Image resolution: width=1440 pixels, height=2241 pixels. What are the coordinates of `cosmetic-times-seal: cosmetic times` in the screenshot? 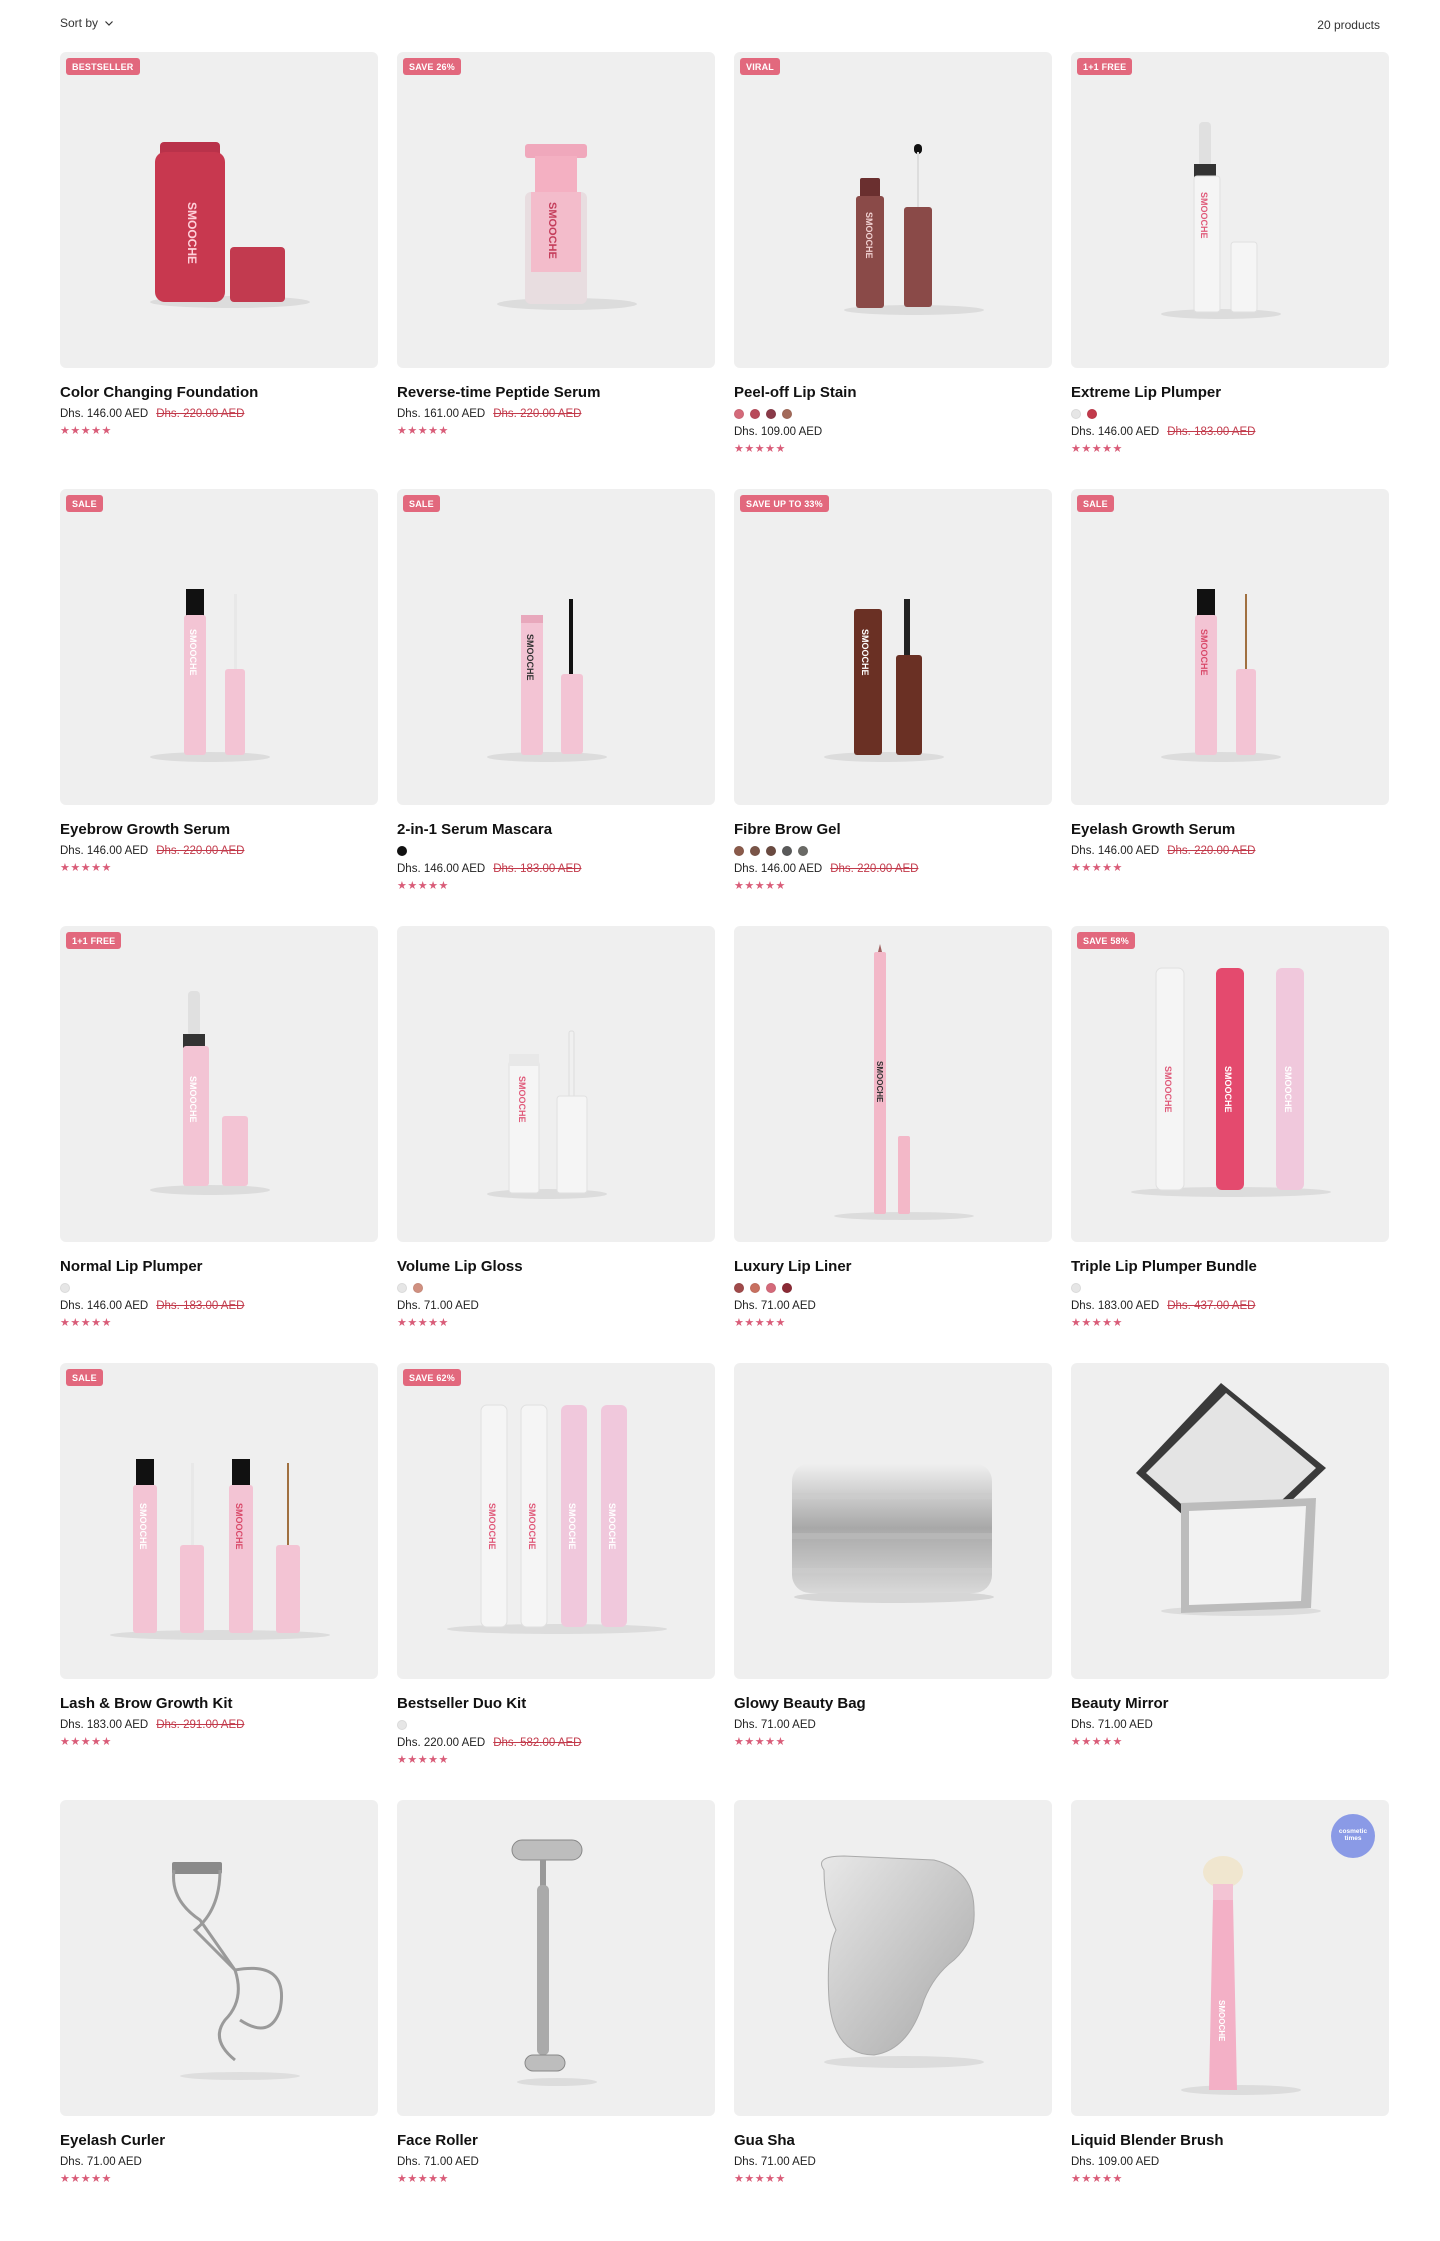 It's located at (1353, 1836).